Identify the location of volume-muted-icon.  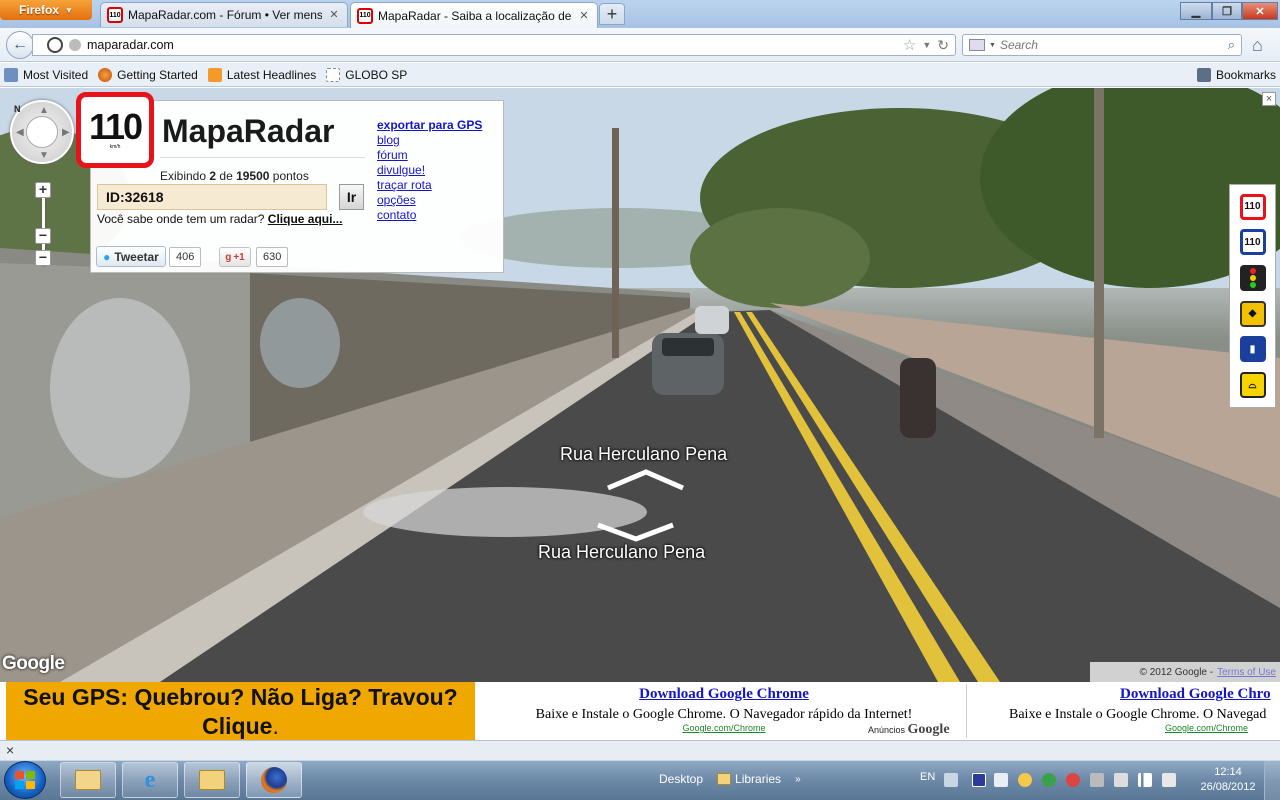
(1169, 780).